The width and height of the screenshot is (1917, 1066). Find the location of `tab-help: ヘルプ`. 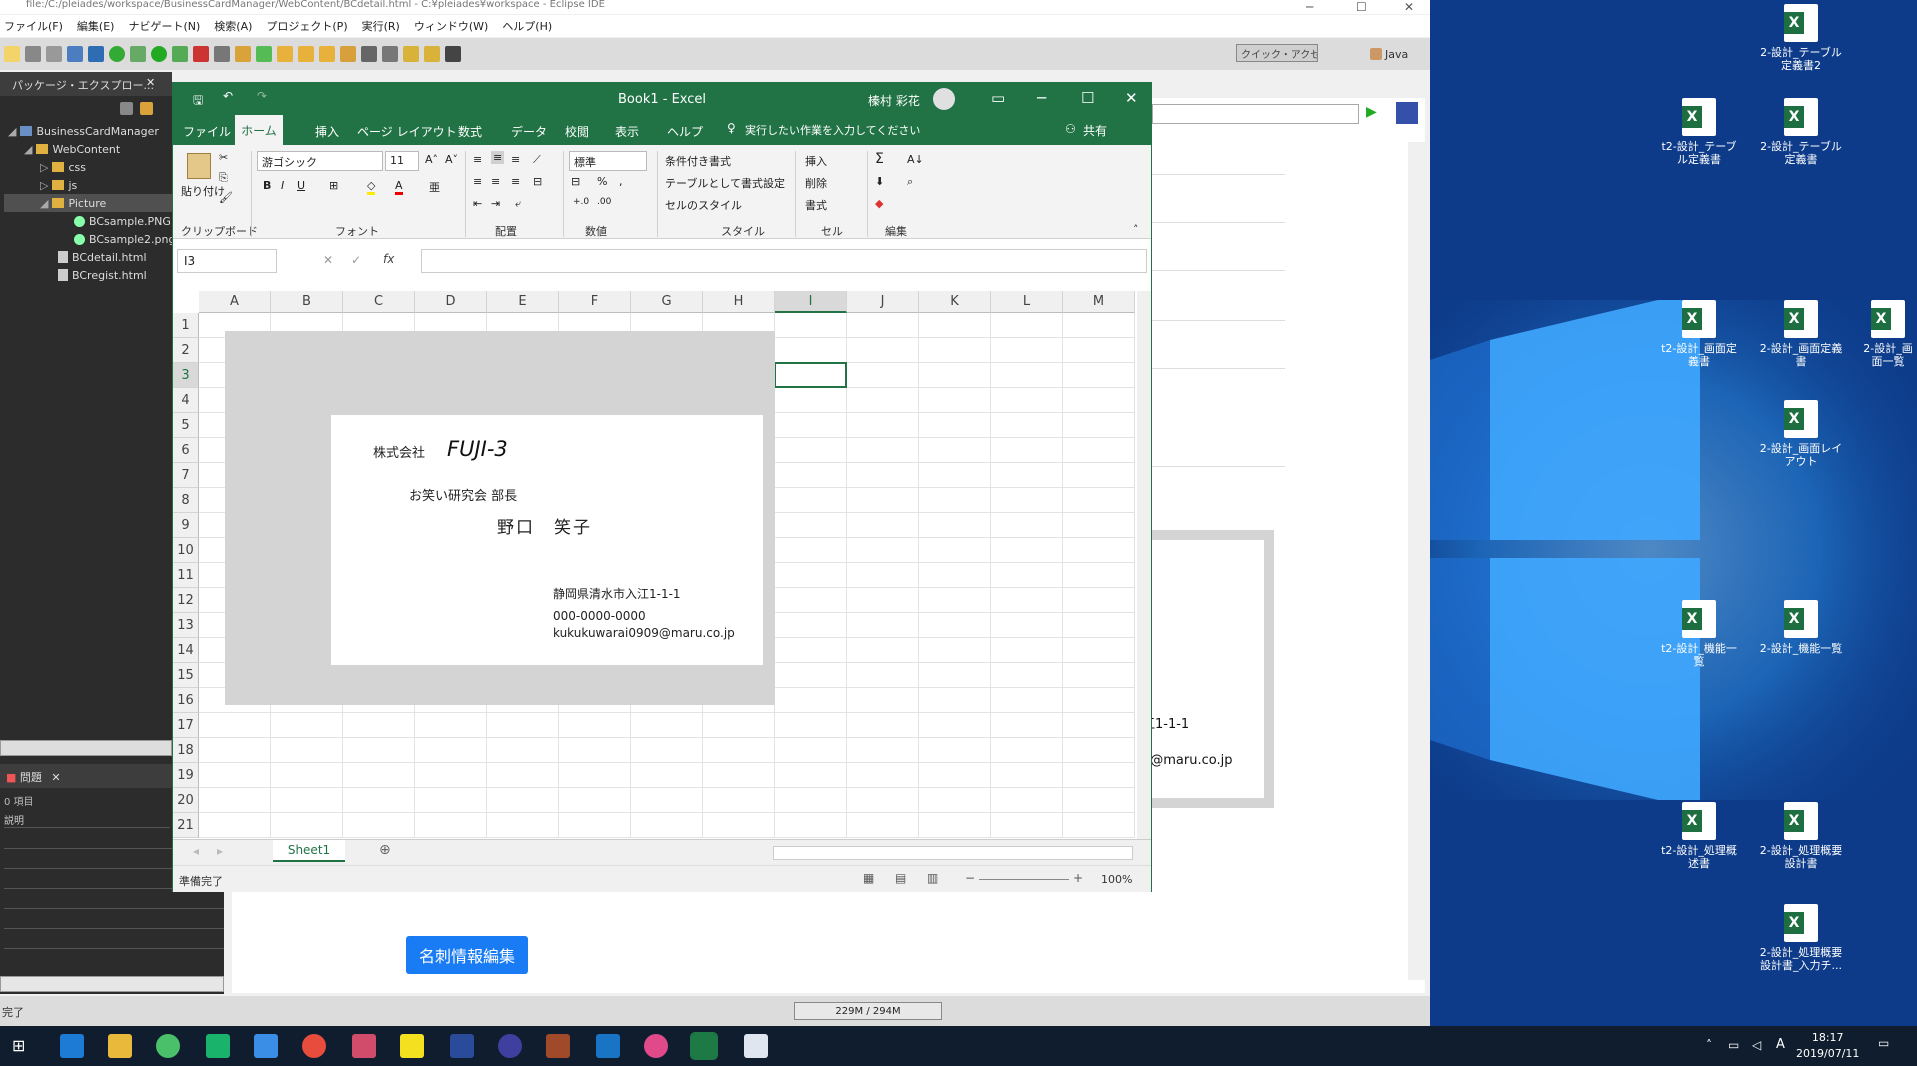

tab-help: ヘルプ is located at coordinates (685, 131).